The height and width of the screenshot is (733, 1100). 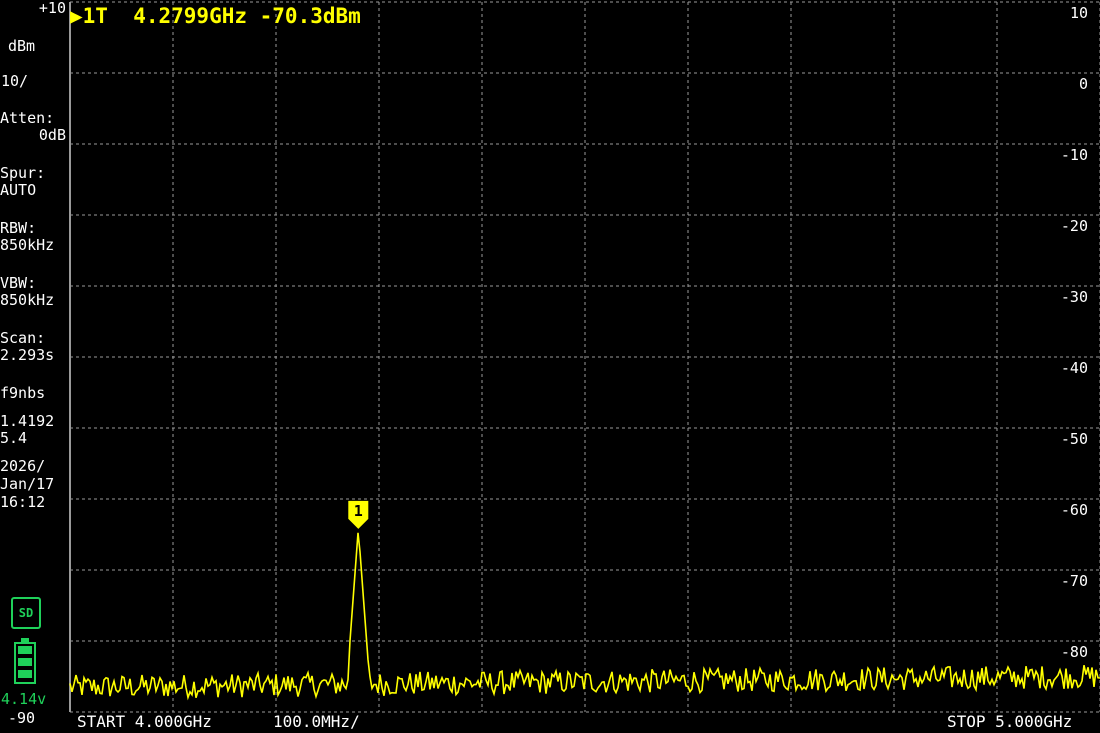 What do you see at coordinates (1009, 721) in the screenshot?
I see `stop-frequency: STOP 5.000GHz` at bounding box center [1009, 721].